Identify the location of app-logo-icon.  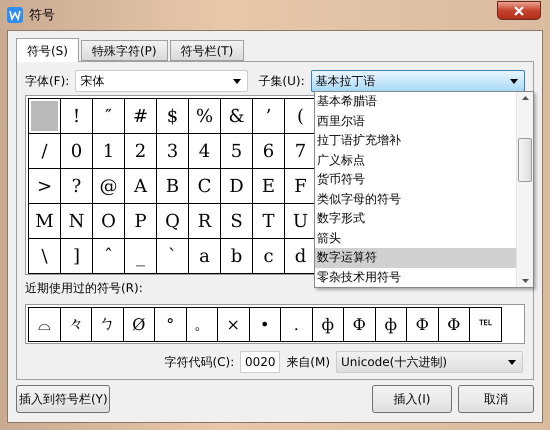
(15, 15).